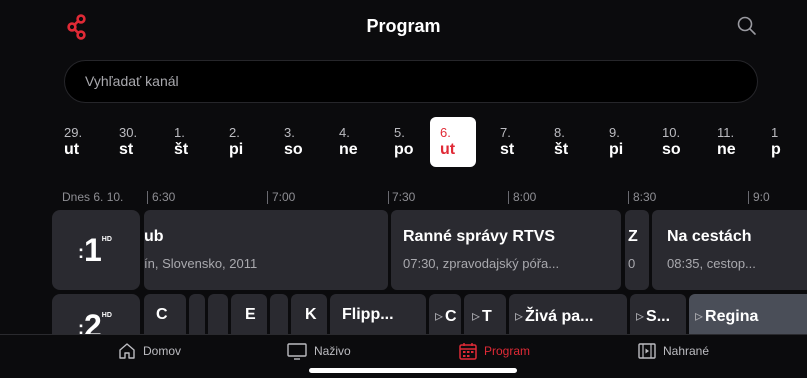 This screenshot has width=807, height=378. I want to click on date-number: 9., so click(614, 132).